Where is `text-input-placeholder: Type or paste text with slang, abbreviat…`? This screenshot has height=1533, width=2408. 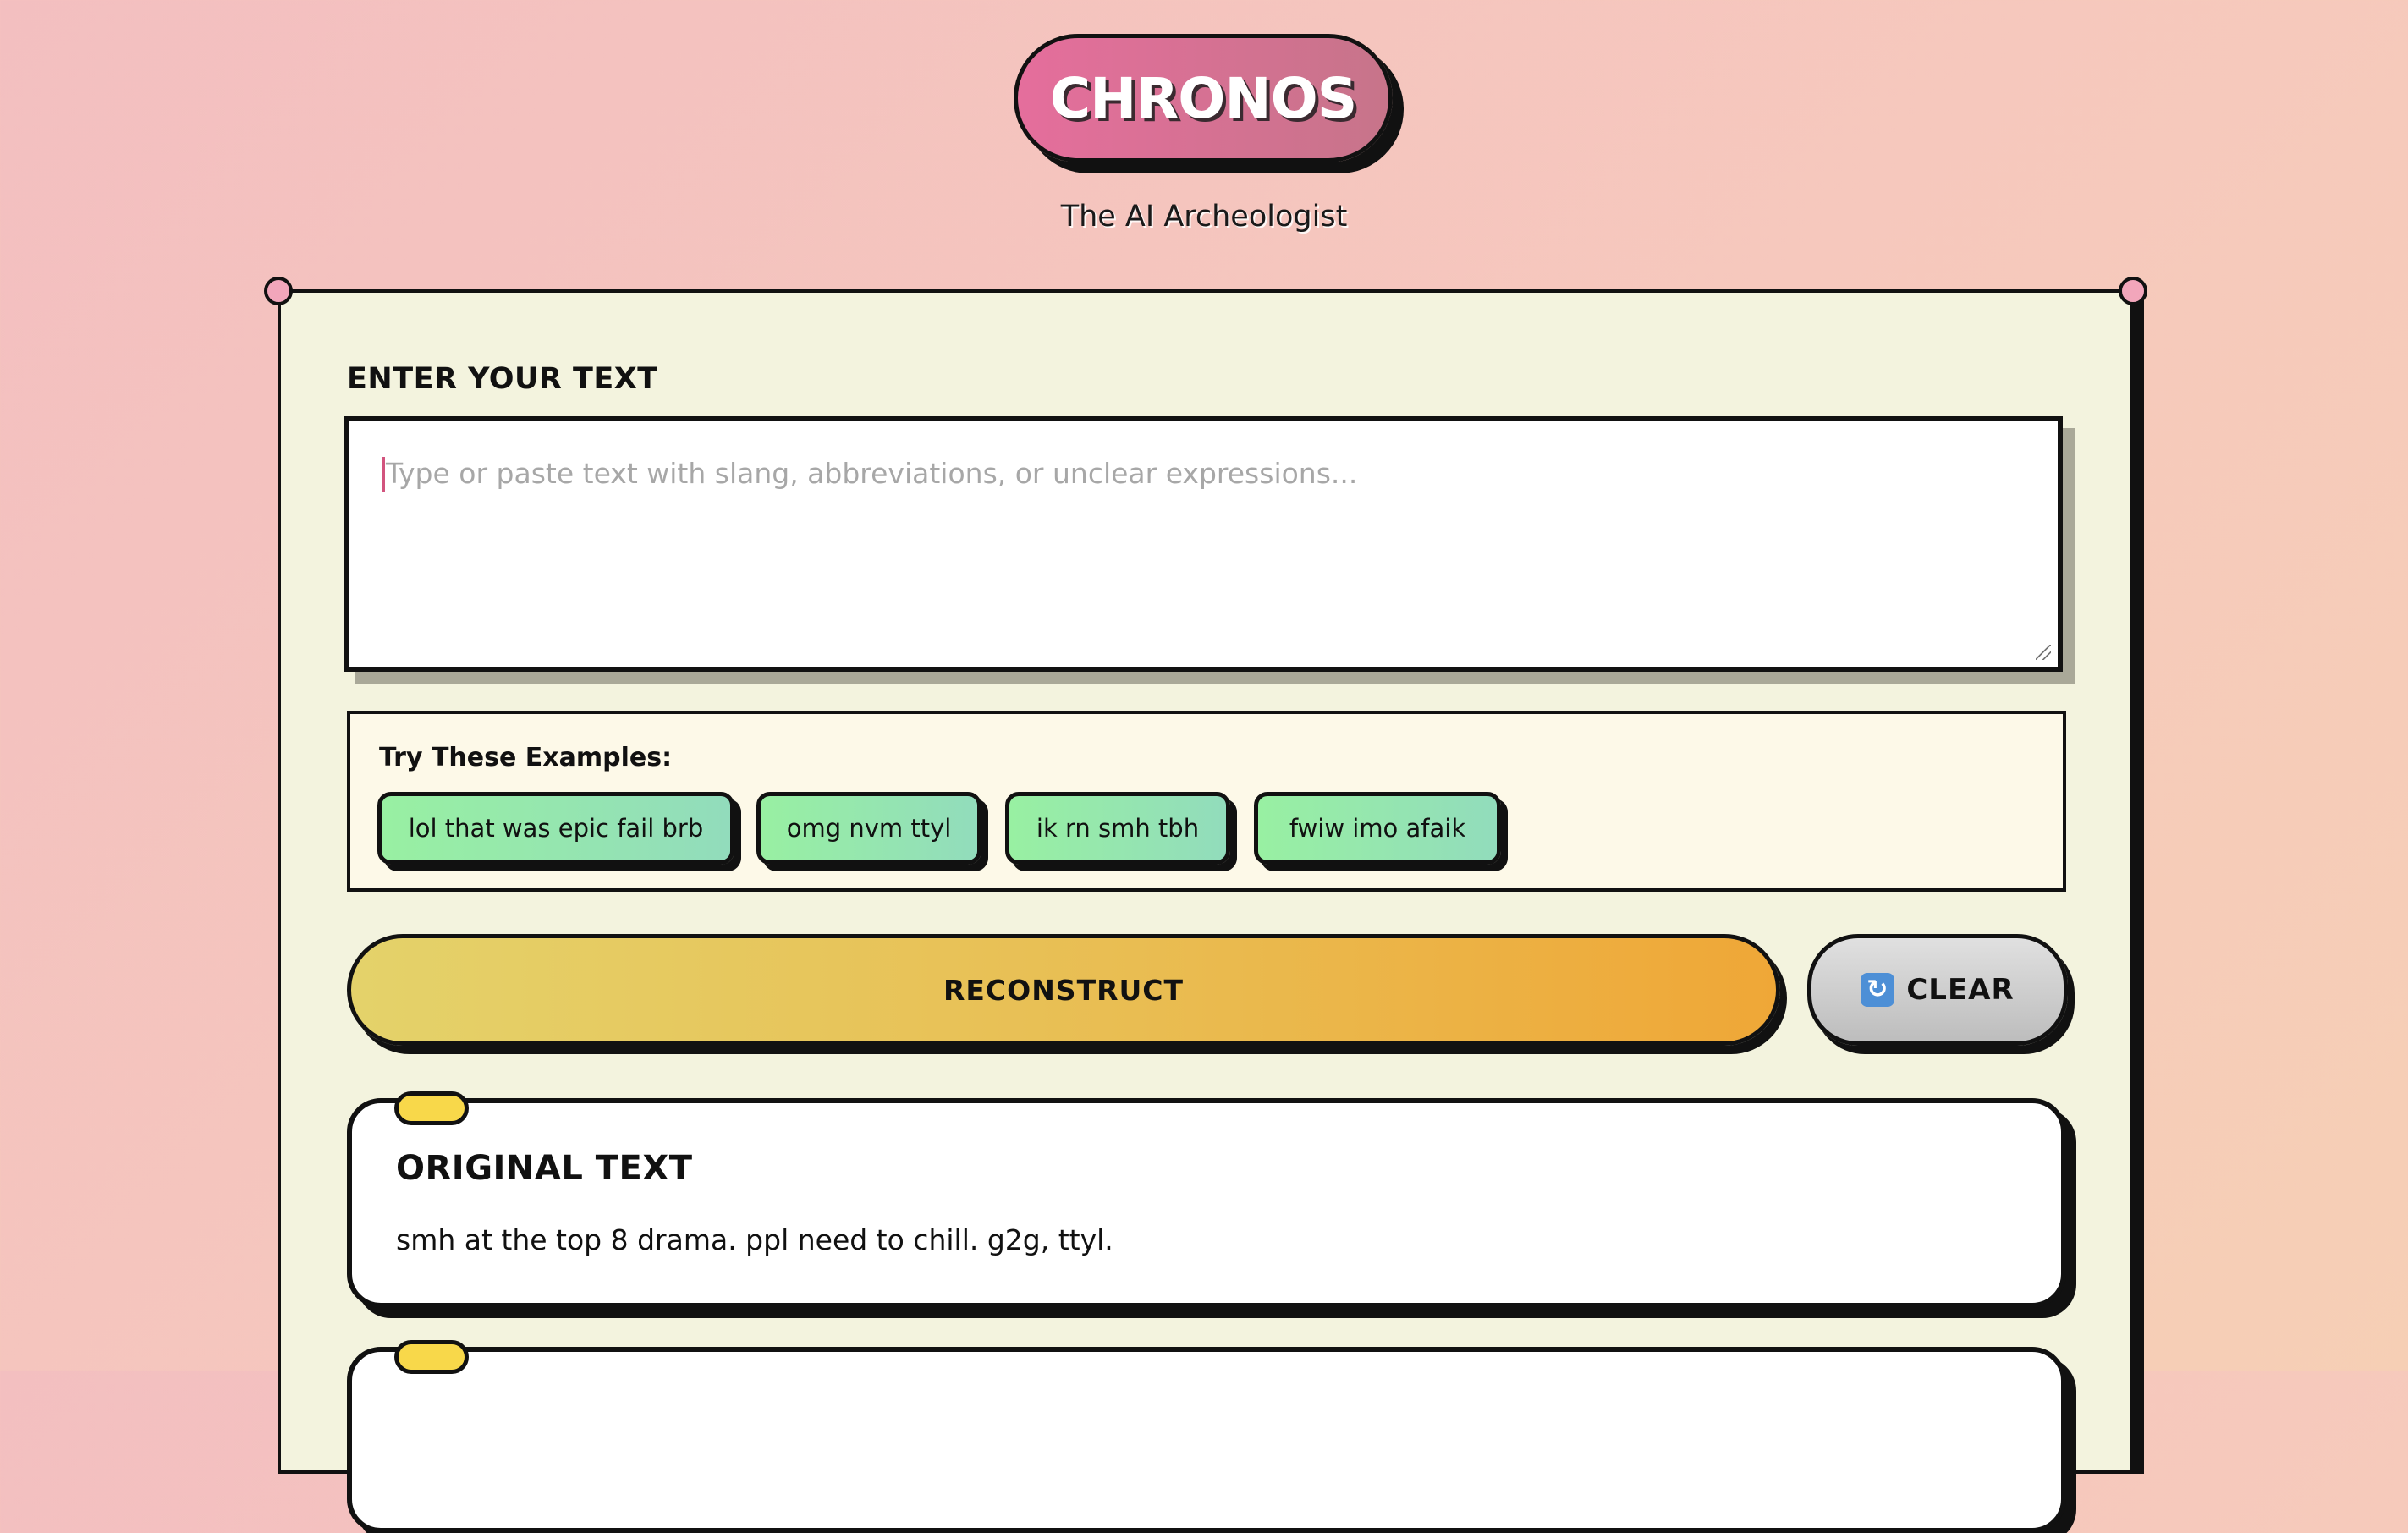 text-input-placeholder: Type or paste text with slang, abbreviat… is located at coordinates (872, 473).